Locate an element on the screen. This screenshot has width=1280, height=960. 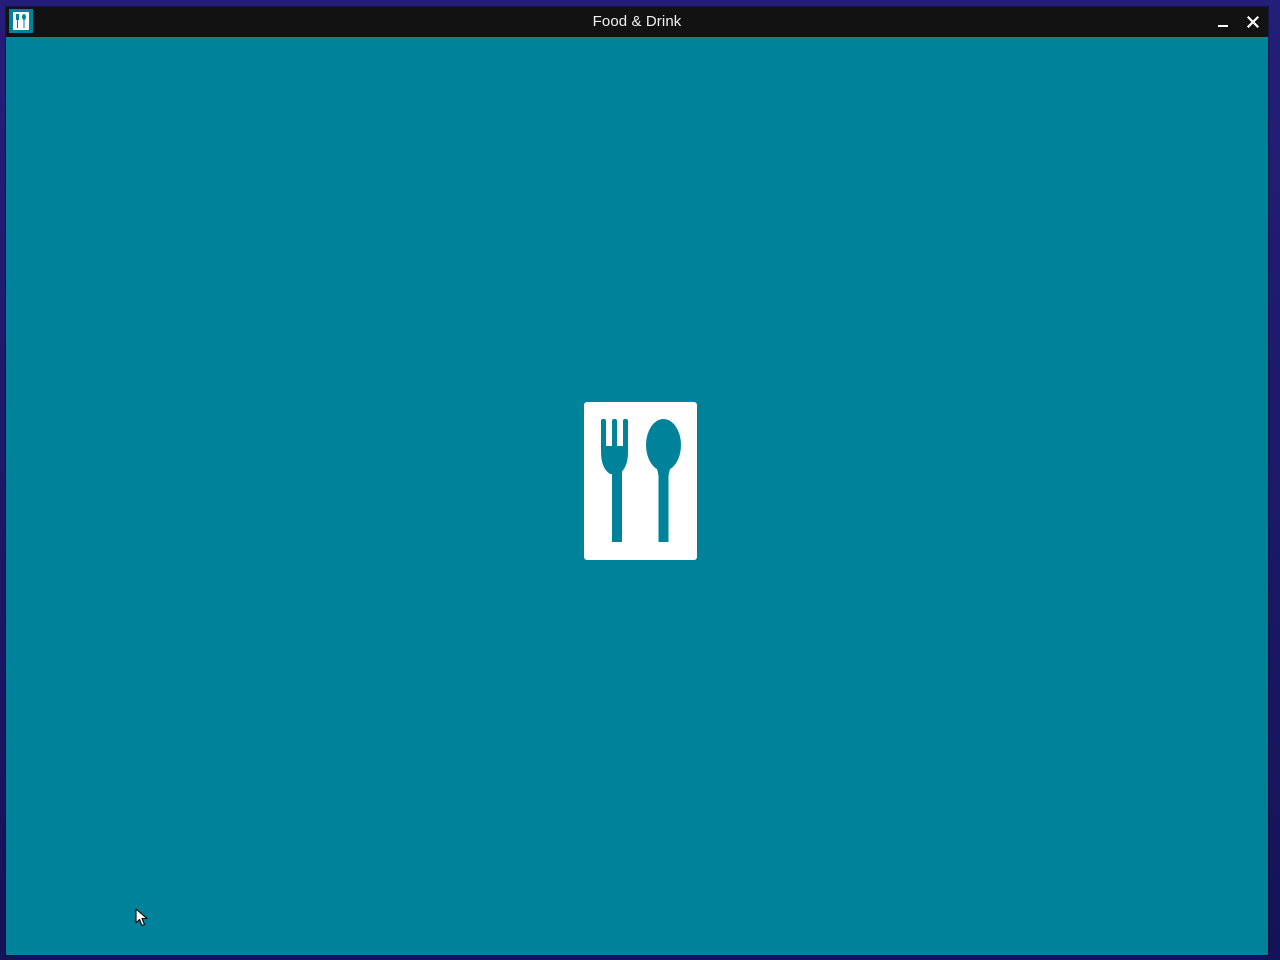
fork-spoon-icon is located at coordinates (641, 480).